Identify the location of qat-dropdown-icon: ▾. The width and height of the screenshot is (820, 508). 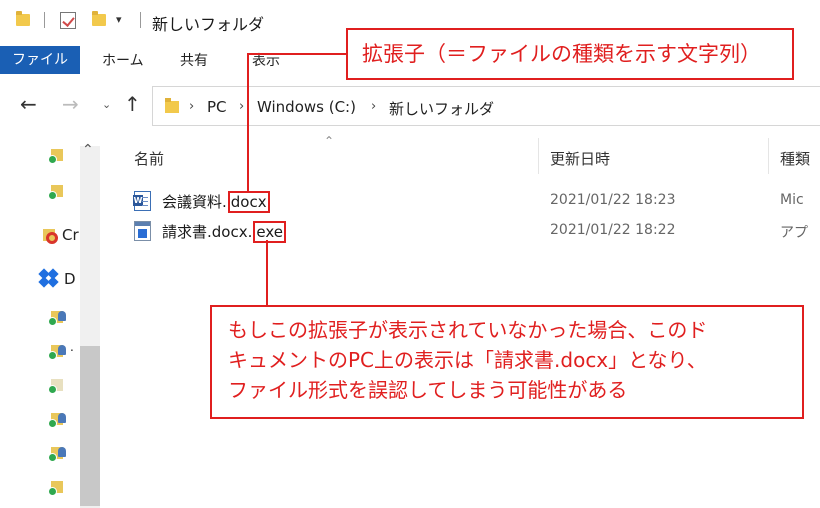
(119, 19).